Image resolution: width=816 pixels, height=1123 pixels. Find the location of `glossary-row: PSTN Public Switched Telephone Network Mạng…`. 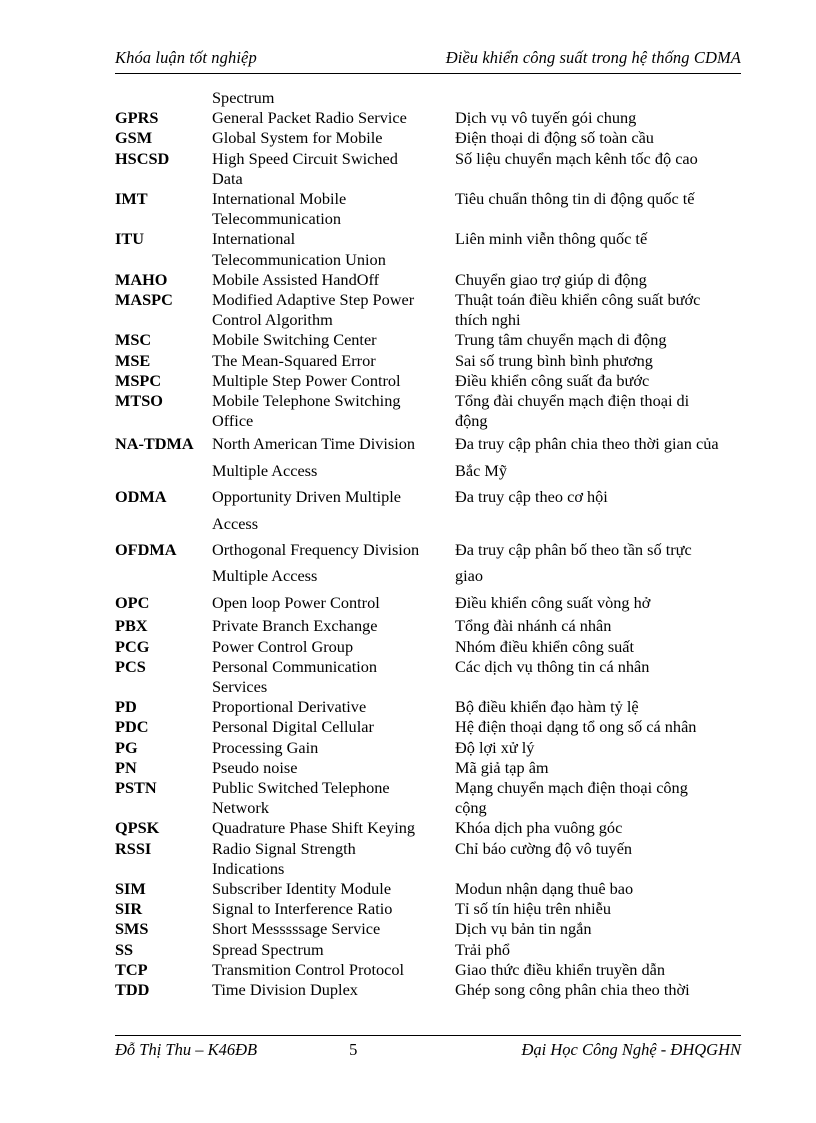

glossary-row: PSTN Public Switched Telephone Network Mạng… is located at coordinates (435, 798).